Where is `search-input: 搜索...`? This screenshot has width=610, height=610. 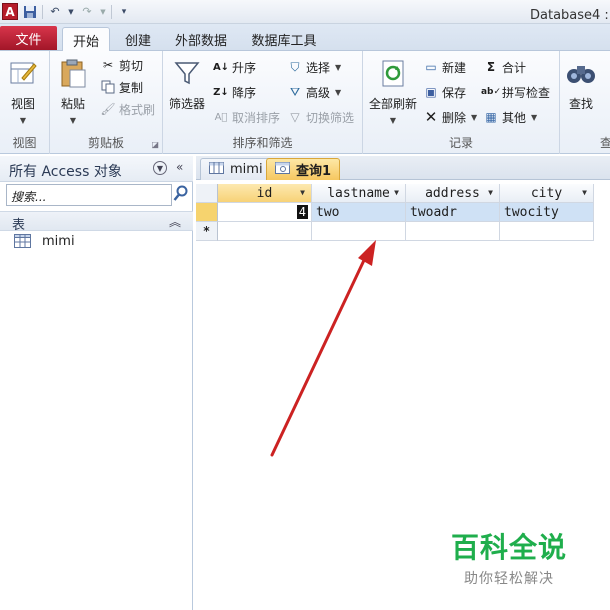
search-input: 搜索... is located at coordinates (89, 195).